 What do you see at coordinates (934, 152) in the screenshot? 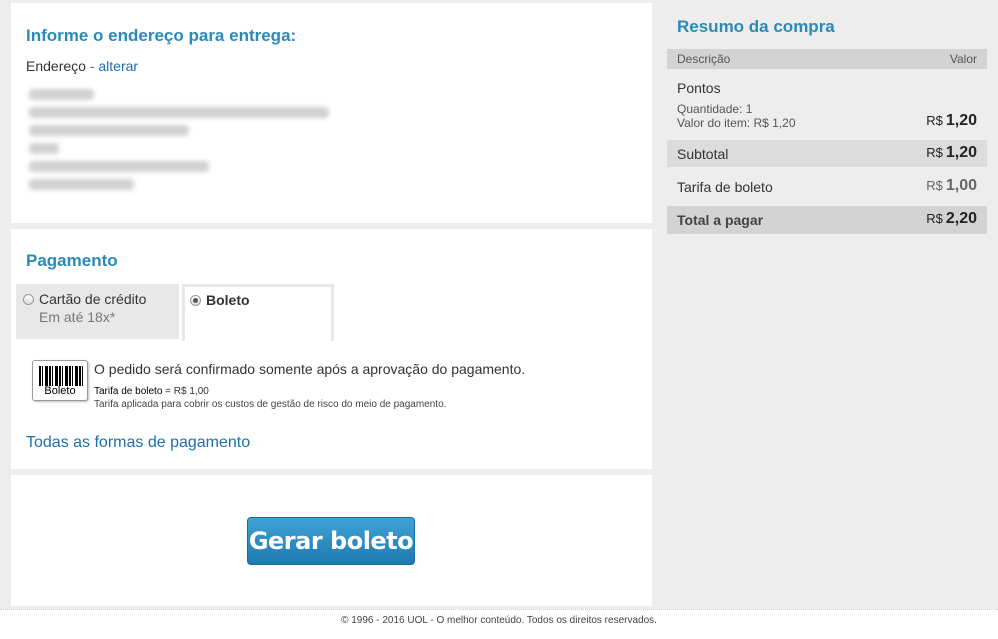
I see `subtotal-currency: R$` at bounding box center [934, 152].